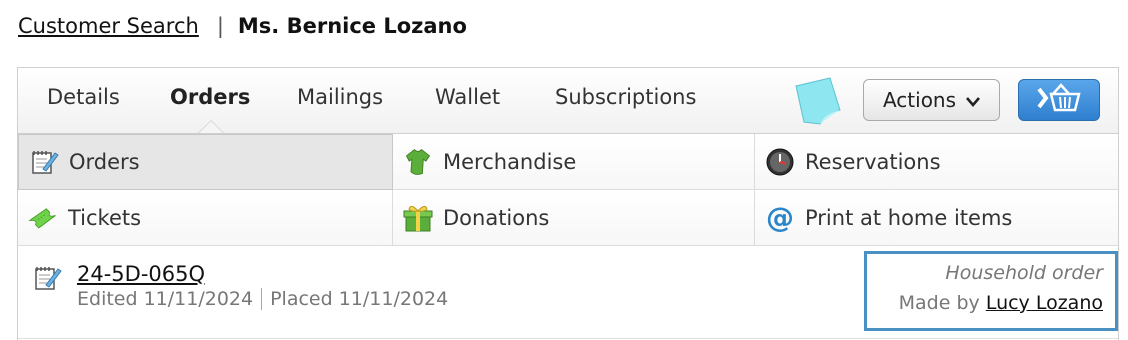 Image resolution: width=1128 pixels, height=340 pixels. I want to click on made-by-link: Lucy Lozano, so click(1044, 303).